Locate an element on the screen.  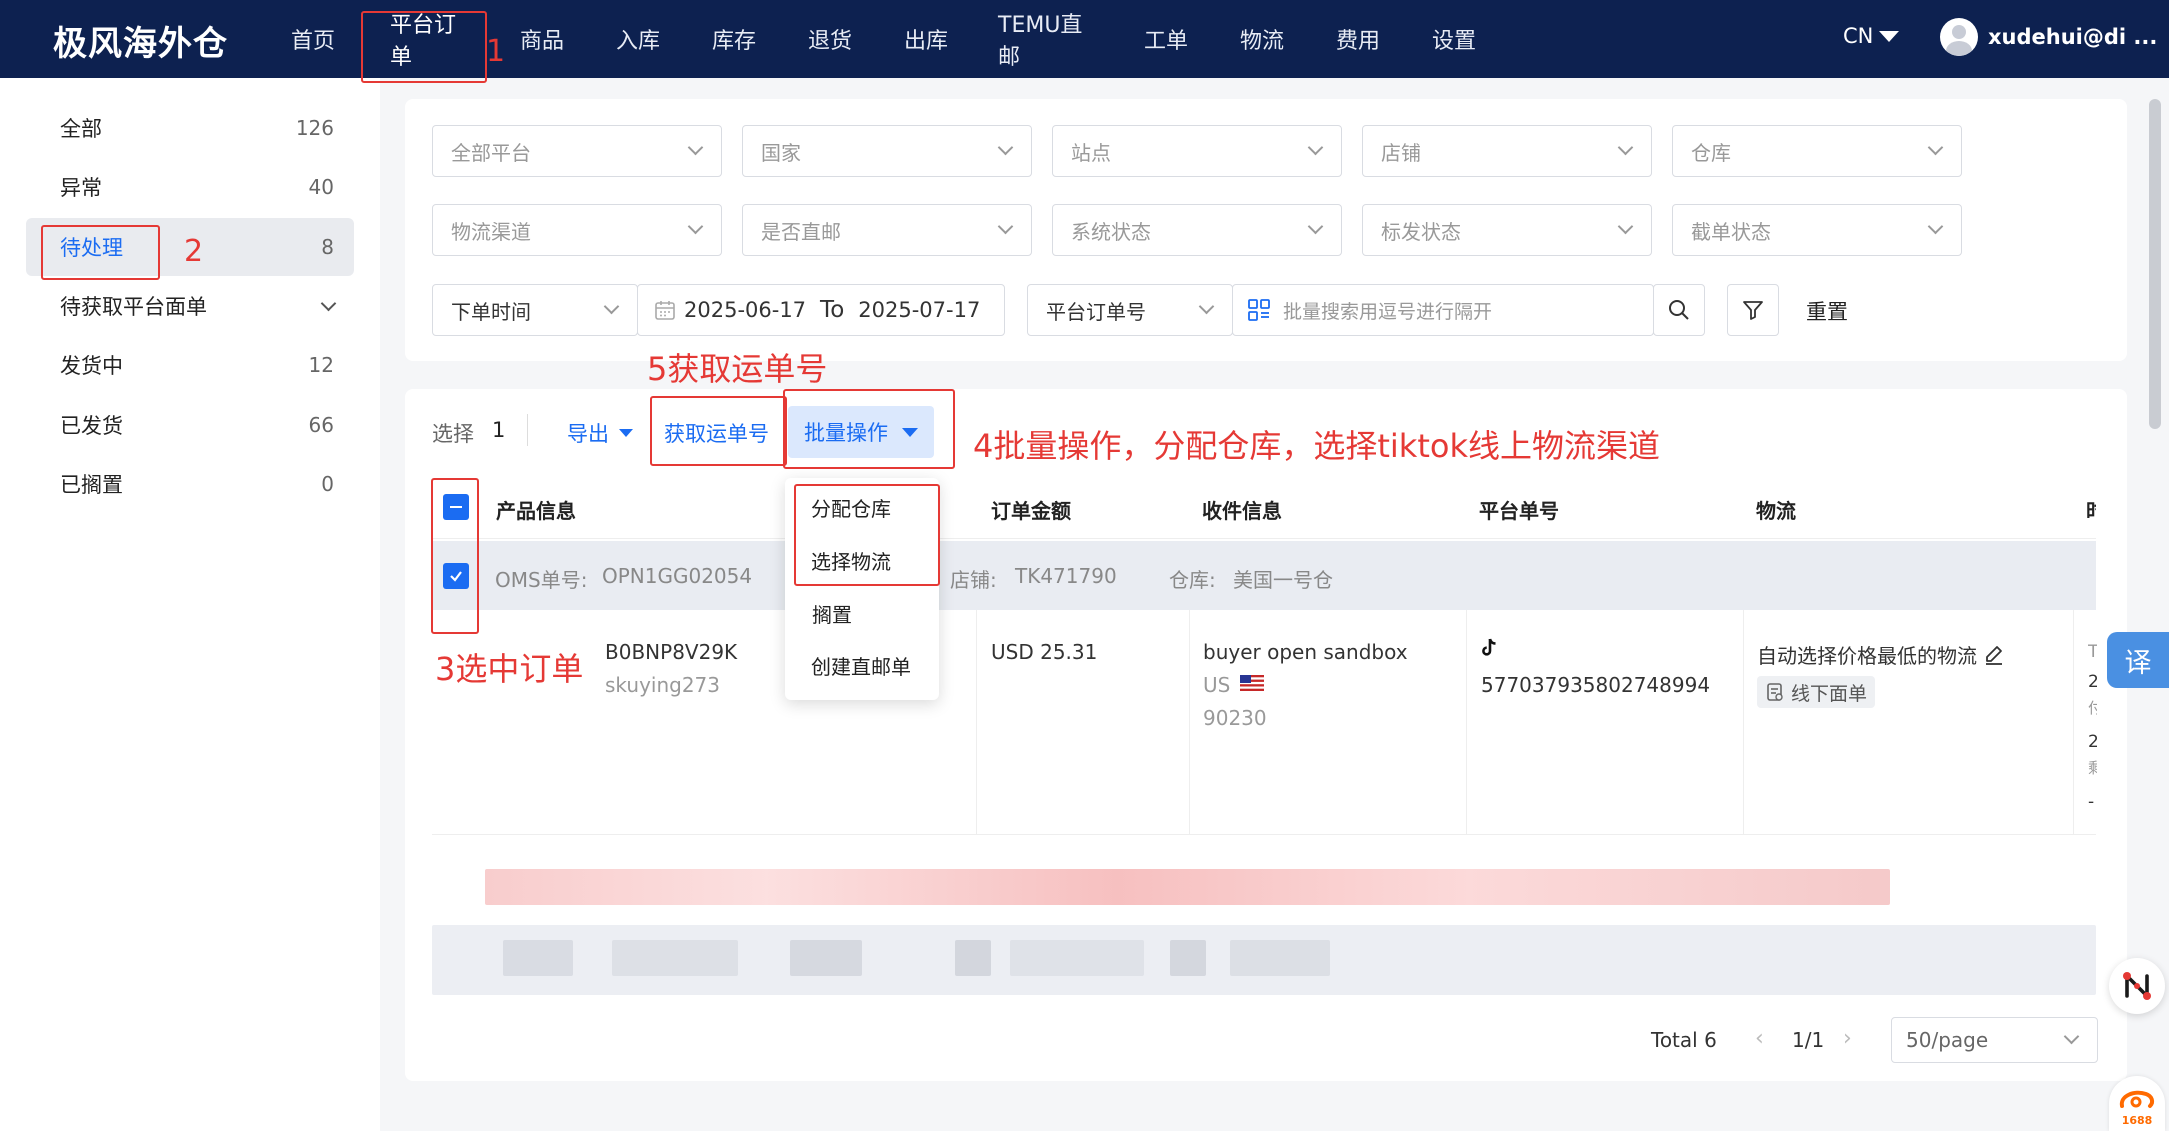
grid-icon is located at coordinates (1259, 310).